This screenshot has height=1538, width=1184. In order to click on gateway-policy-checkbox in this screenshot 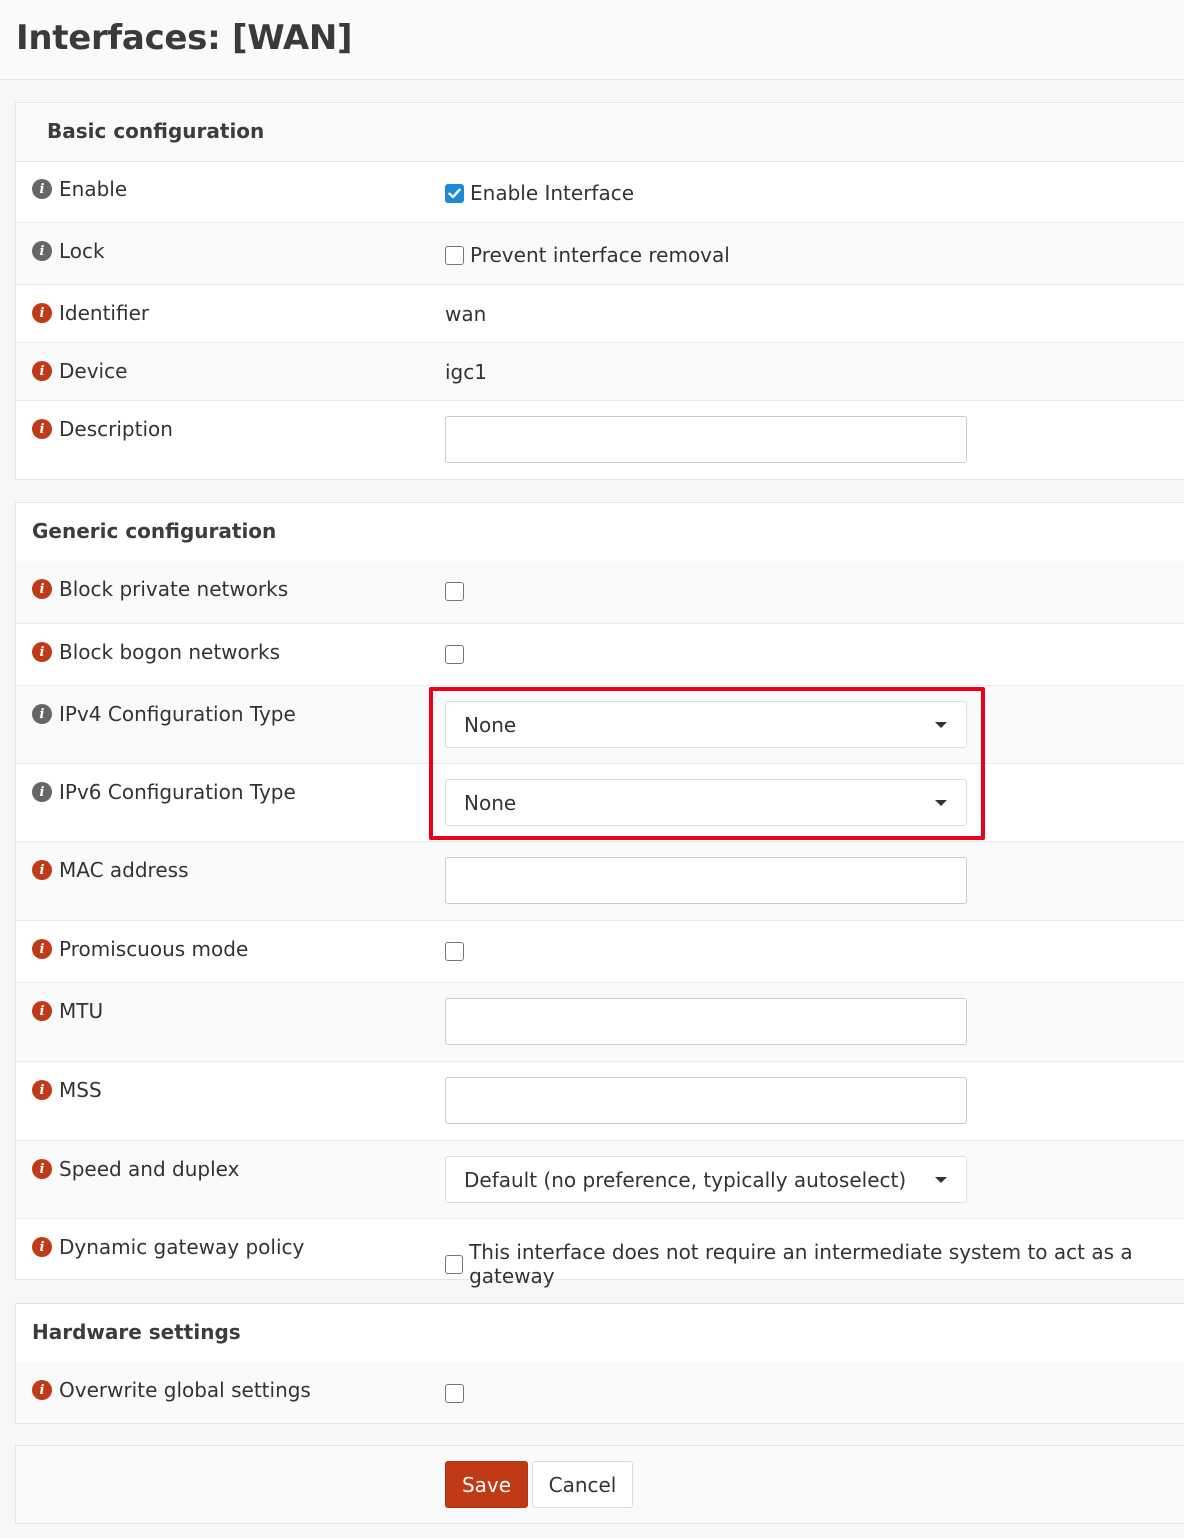, I will do `click(454, 1264)`.